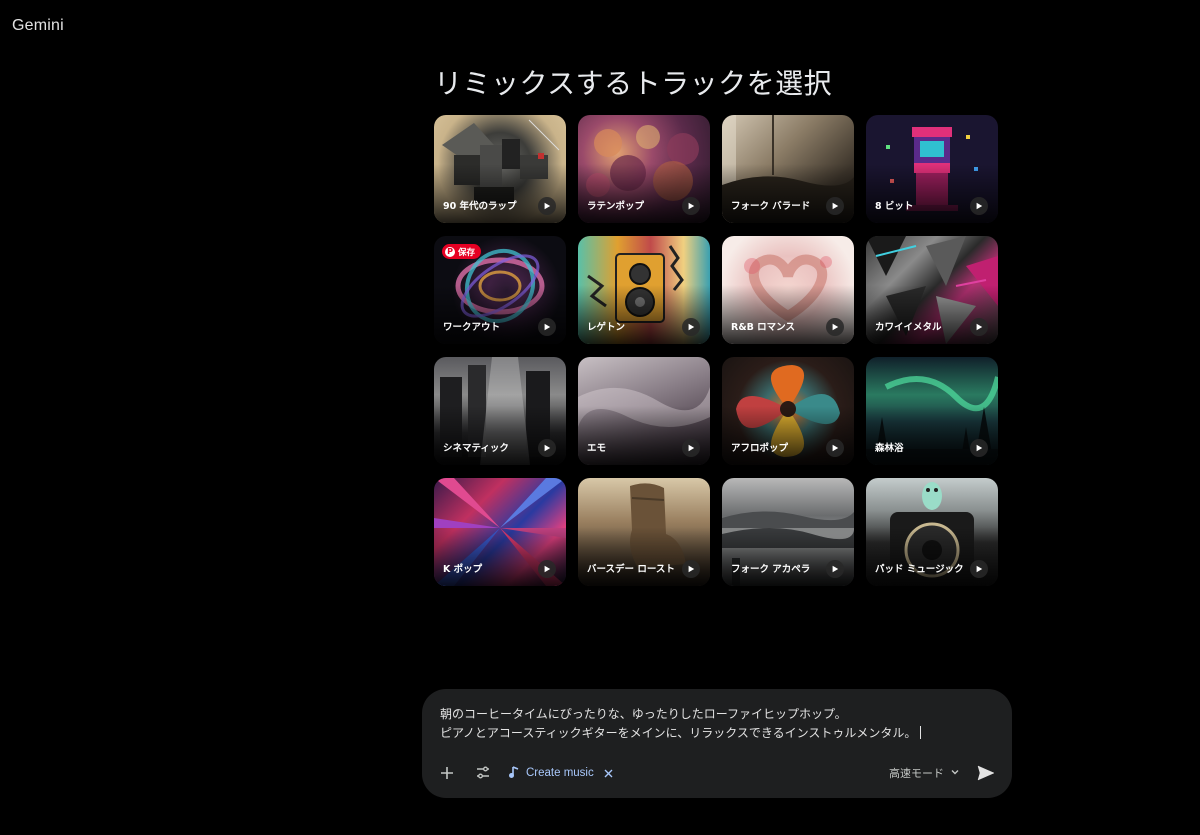  What do you see at coordinates (476, 448) in the screenshot?
I see `track-label: シネマティック` at bounding box center [476, 448].